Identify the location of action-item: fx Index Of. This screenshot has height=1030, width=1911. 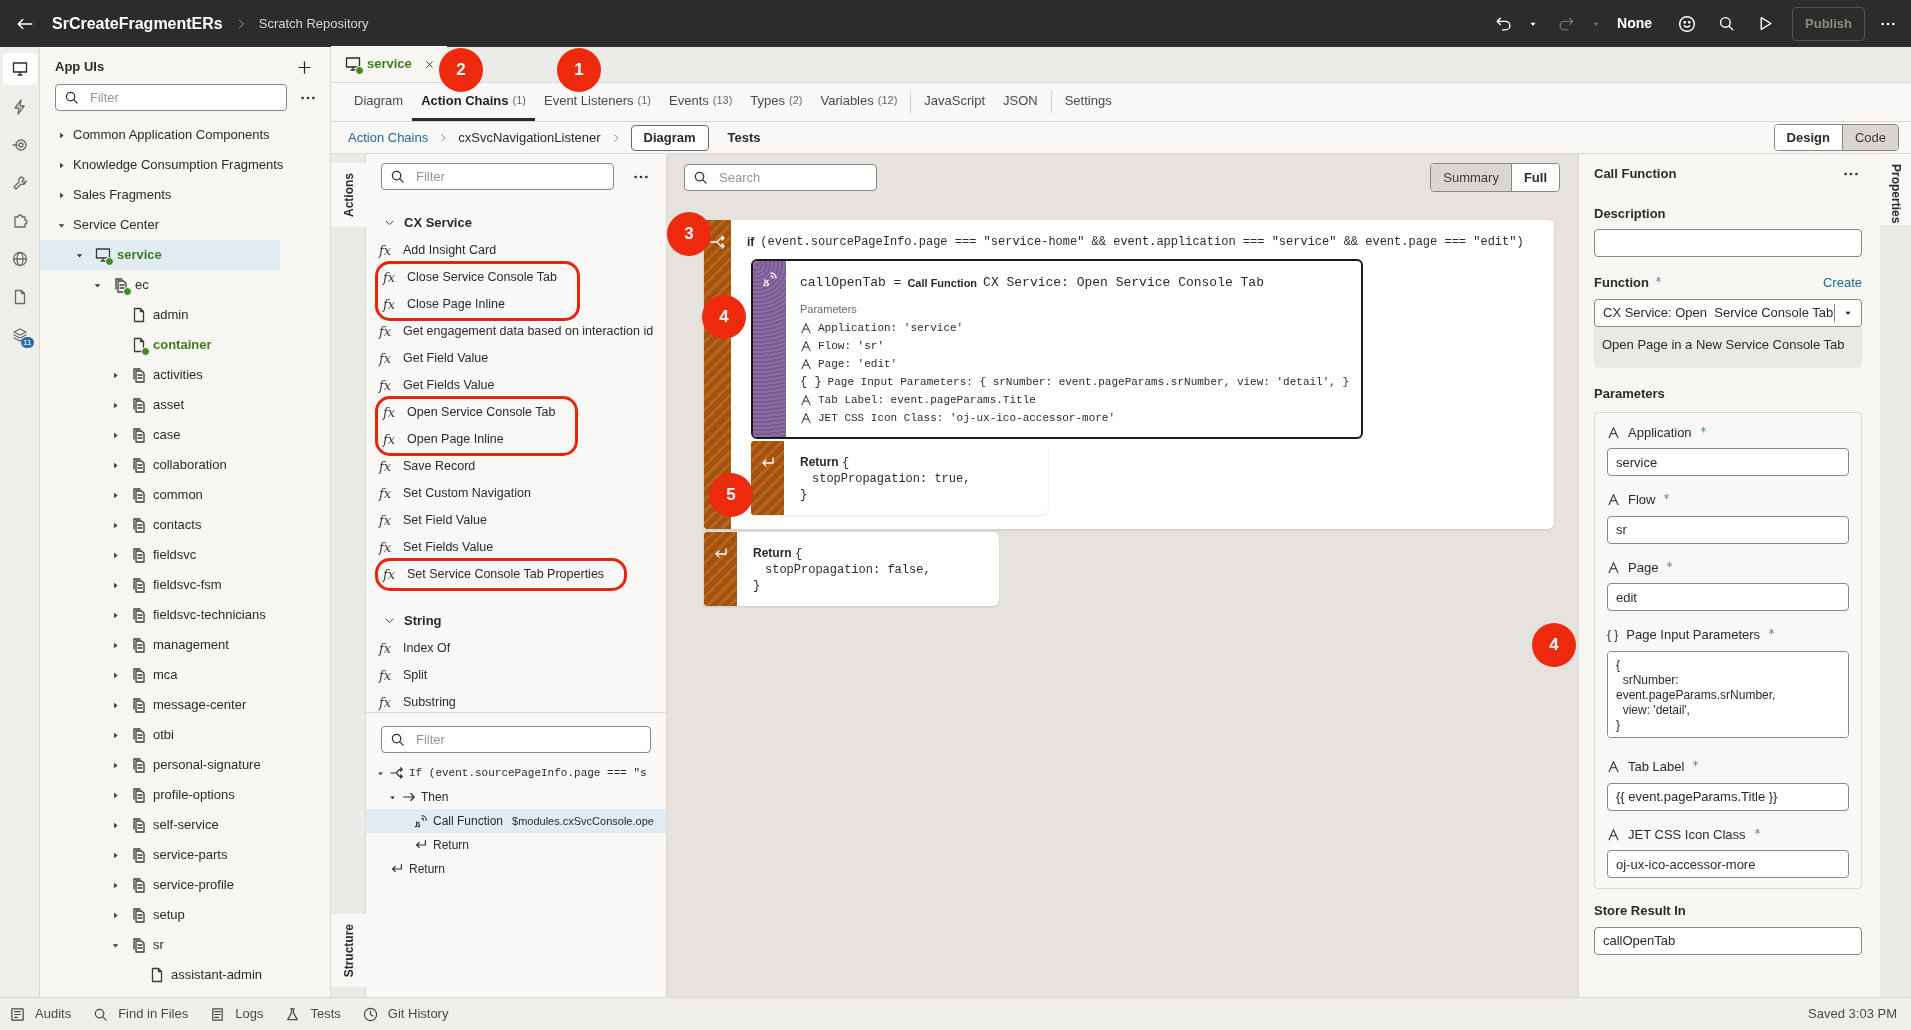
(414, 648).